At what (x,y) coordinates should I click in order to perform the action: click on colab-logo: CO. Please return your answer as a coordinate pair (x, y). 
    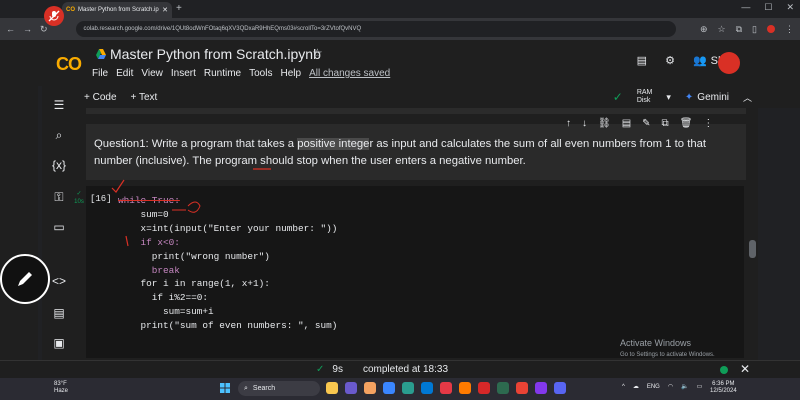
    Looking at the image, I should click on (69, 64).